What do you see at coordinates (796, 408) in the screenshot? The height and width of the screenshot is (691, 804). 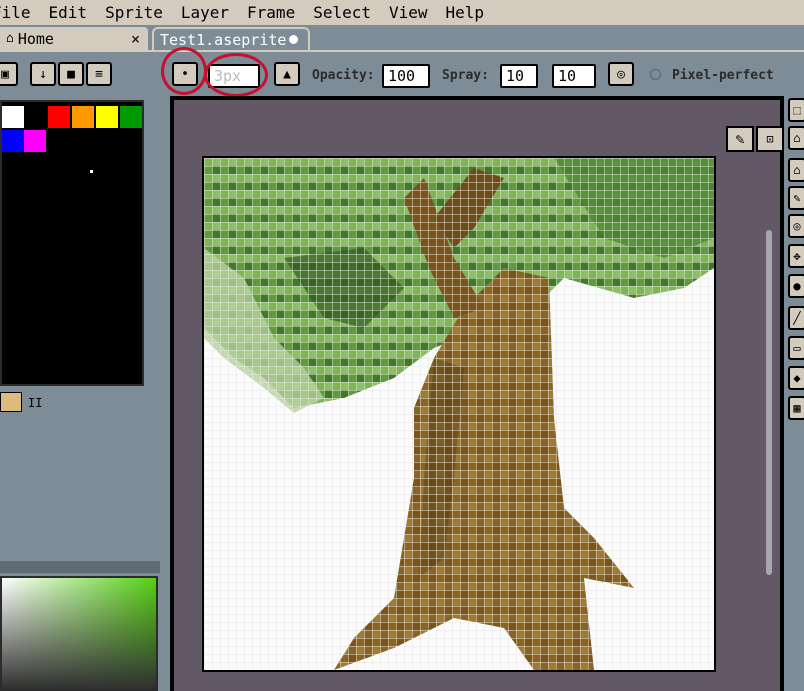 I see `blur-tool-icon: ▦` at bounding box center [796, 408].